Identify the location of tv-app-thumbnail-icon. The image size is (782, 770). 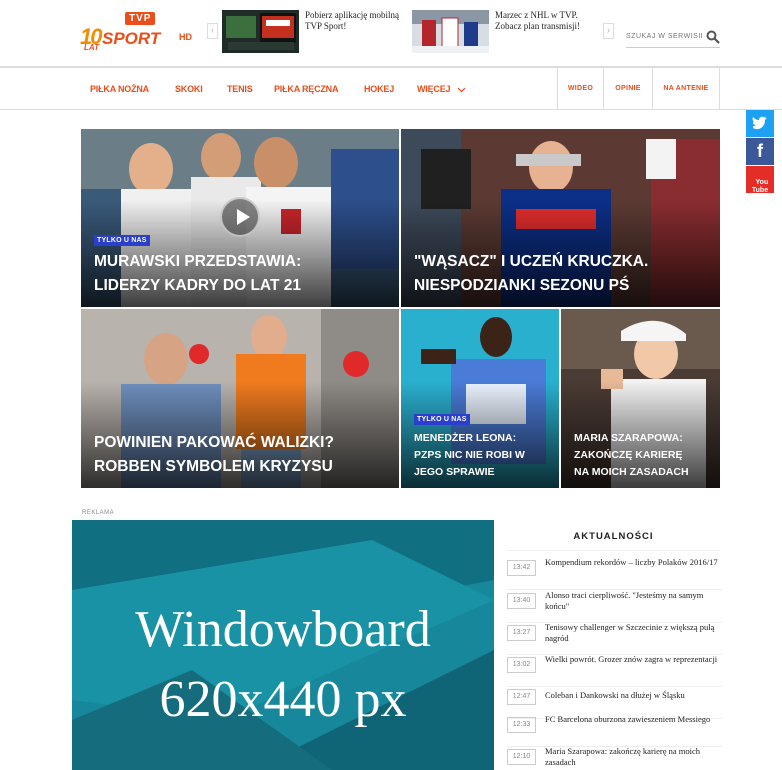
(260, 31).